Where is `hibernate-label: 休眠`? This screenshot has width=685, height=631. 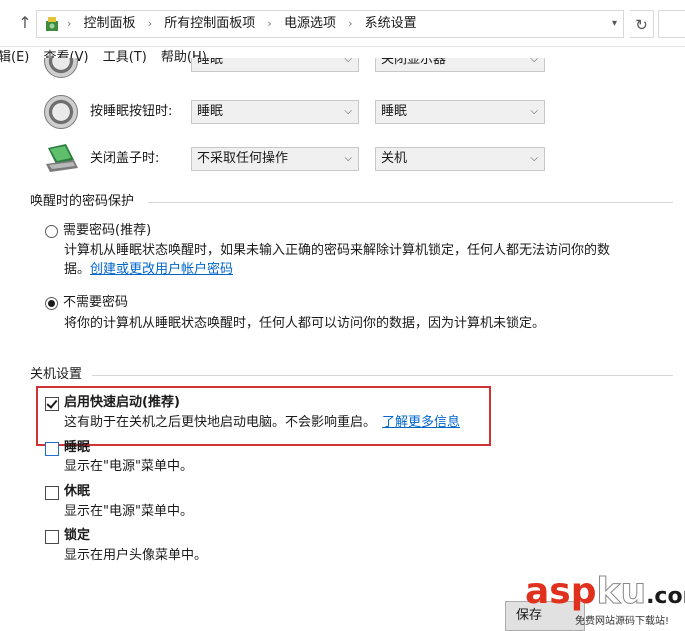 hibernate-label: 休眠 is located at coordinates (77, 492).